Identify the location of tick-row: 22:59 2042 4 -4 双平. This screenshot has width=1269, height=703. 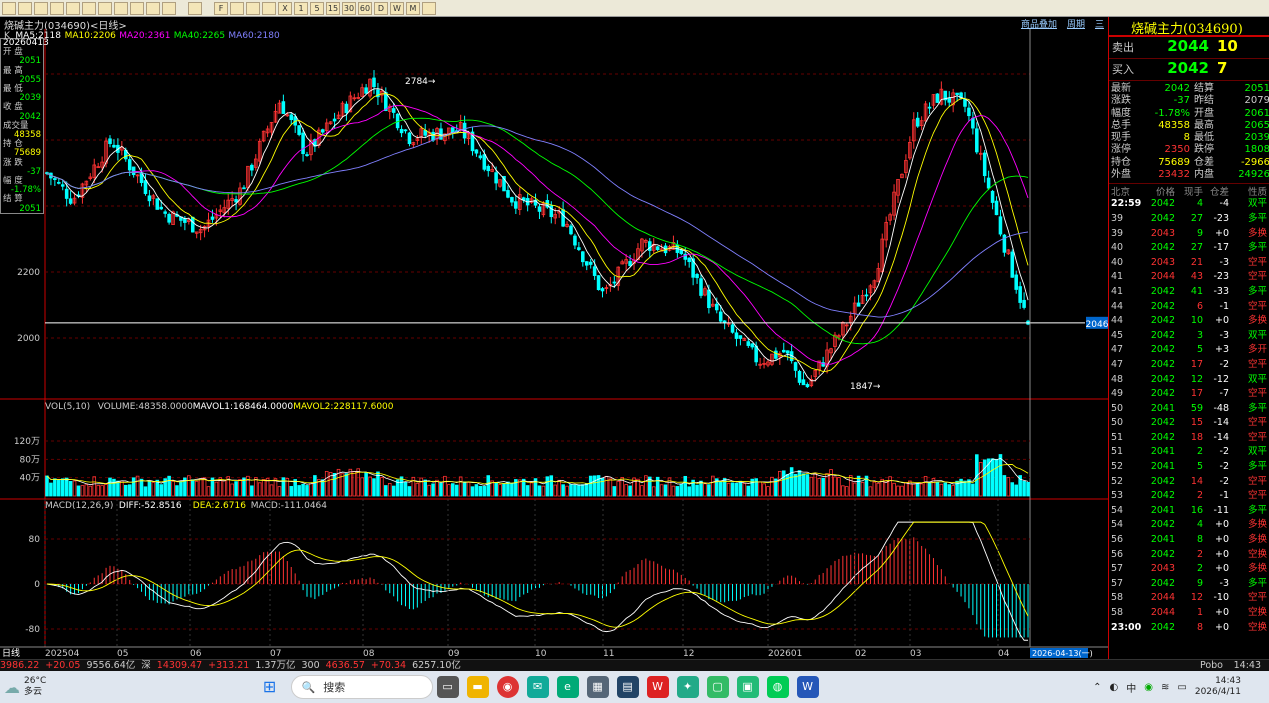
(1189, 204).